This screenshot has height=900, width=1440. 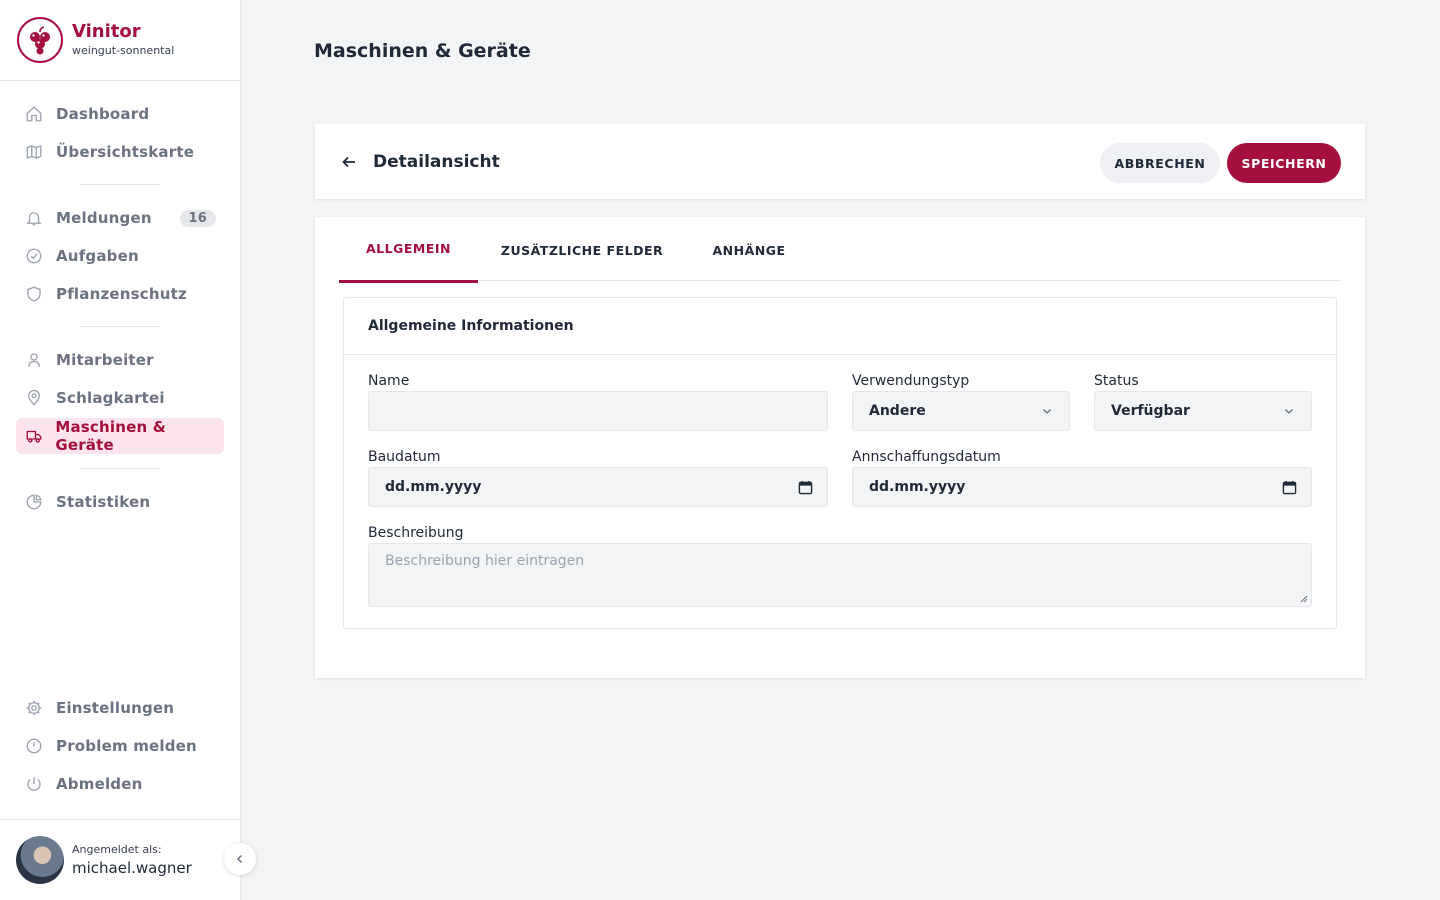 What do you see at coordinates (404, 457) in the screenshot?
I see `baudatum-label: Baudatum` at bounding box center [404, 457].